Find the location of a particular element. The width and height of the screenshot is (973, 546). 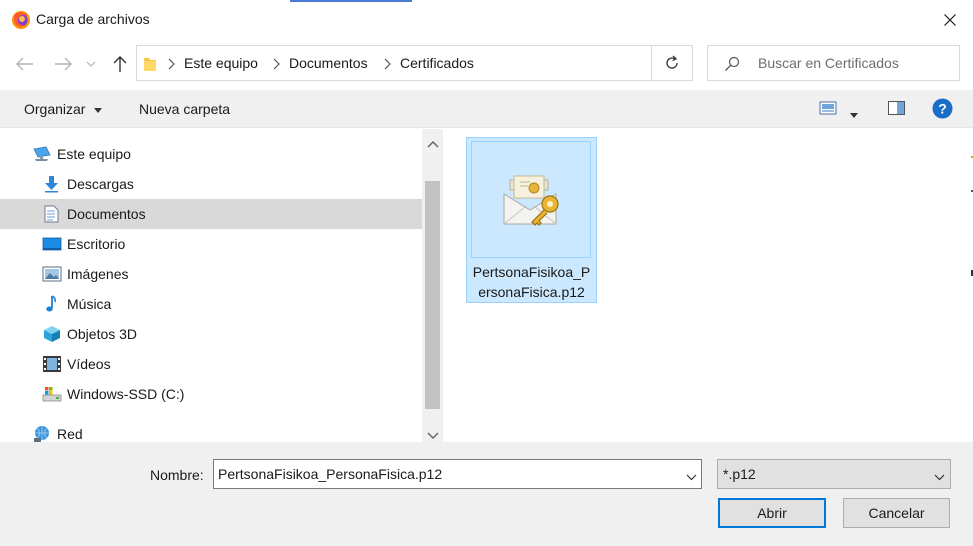

file-name-value: PertsonaFisikoa_PersonaFisica.p12 is located at coordinates (330, 474).